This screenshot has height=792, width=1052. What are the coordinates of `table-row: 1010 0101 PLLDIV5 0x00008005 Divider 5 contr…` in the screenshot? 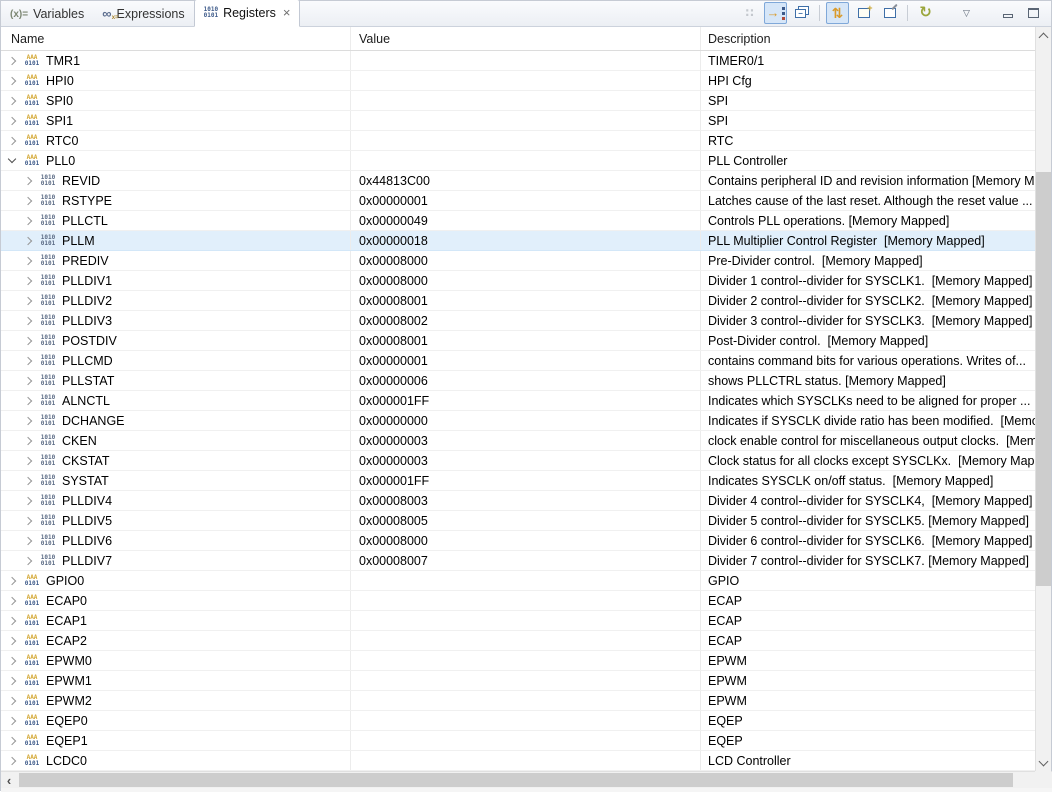 It's located at (519, 521).